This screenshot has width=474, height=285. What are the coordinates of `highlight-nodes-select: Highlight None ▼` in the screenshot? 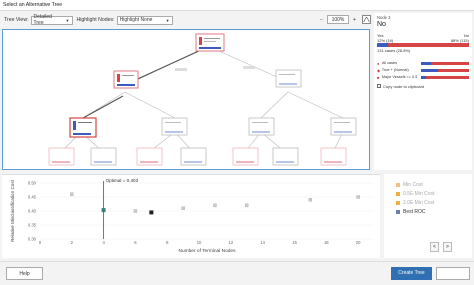 It's located at (144, 20).